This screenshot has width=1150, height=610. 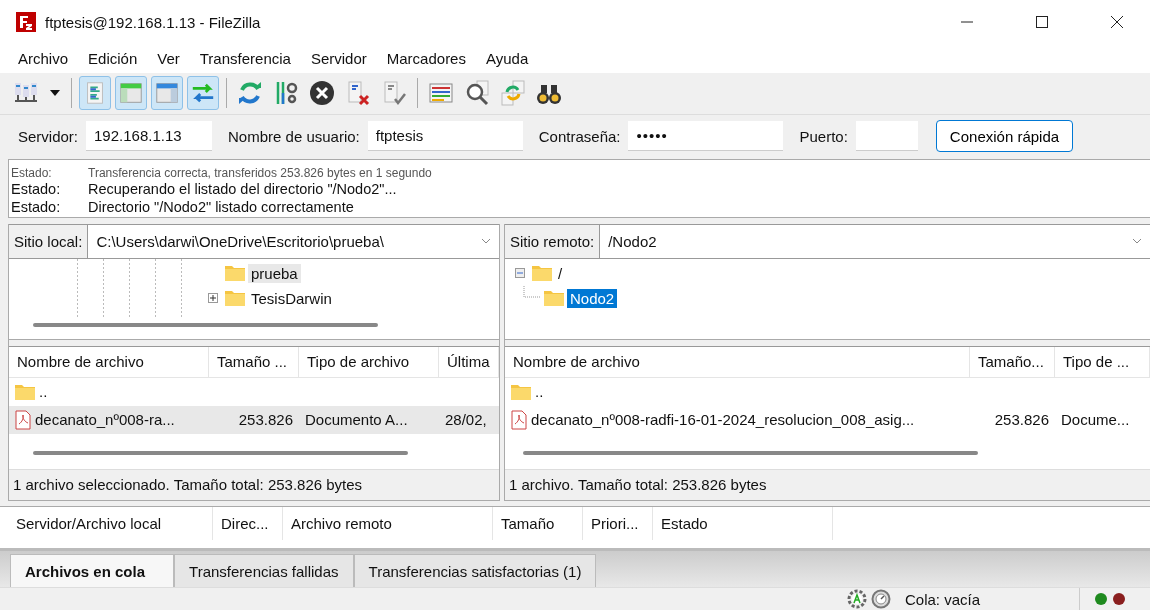 I want to click on app-logo-icon, so click(x=26, y=22).